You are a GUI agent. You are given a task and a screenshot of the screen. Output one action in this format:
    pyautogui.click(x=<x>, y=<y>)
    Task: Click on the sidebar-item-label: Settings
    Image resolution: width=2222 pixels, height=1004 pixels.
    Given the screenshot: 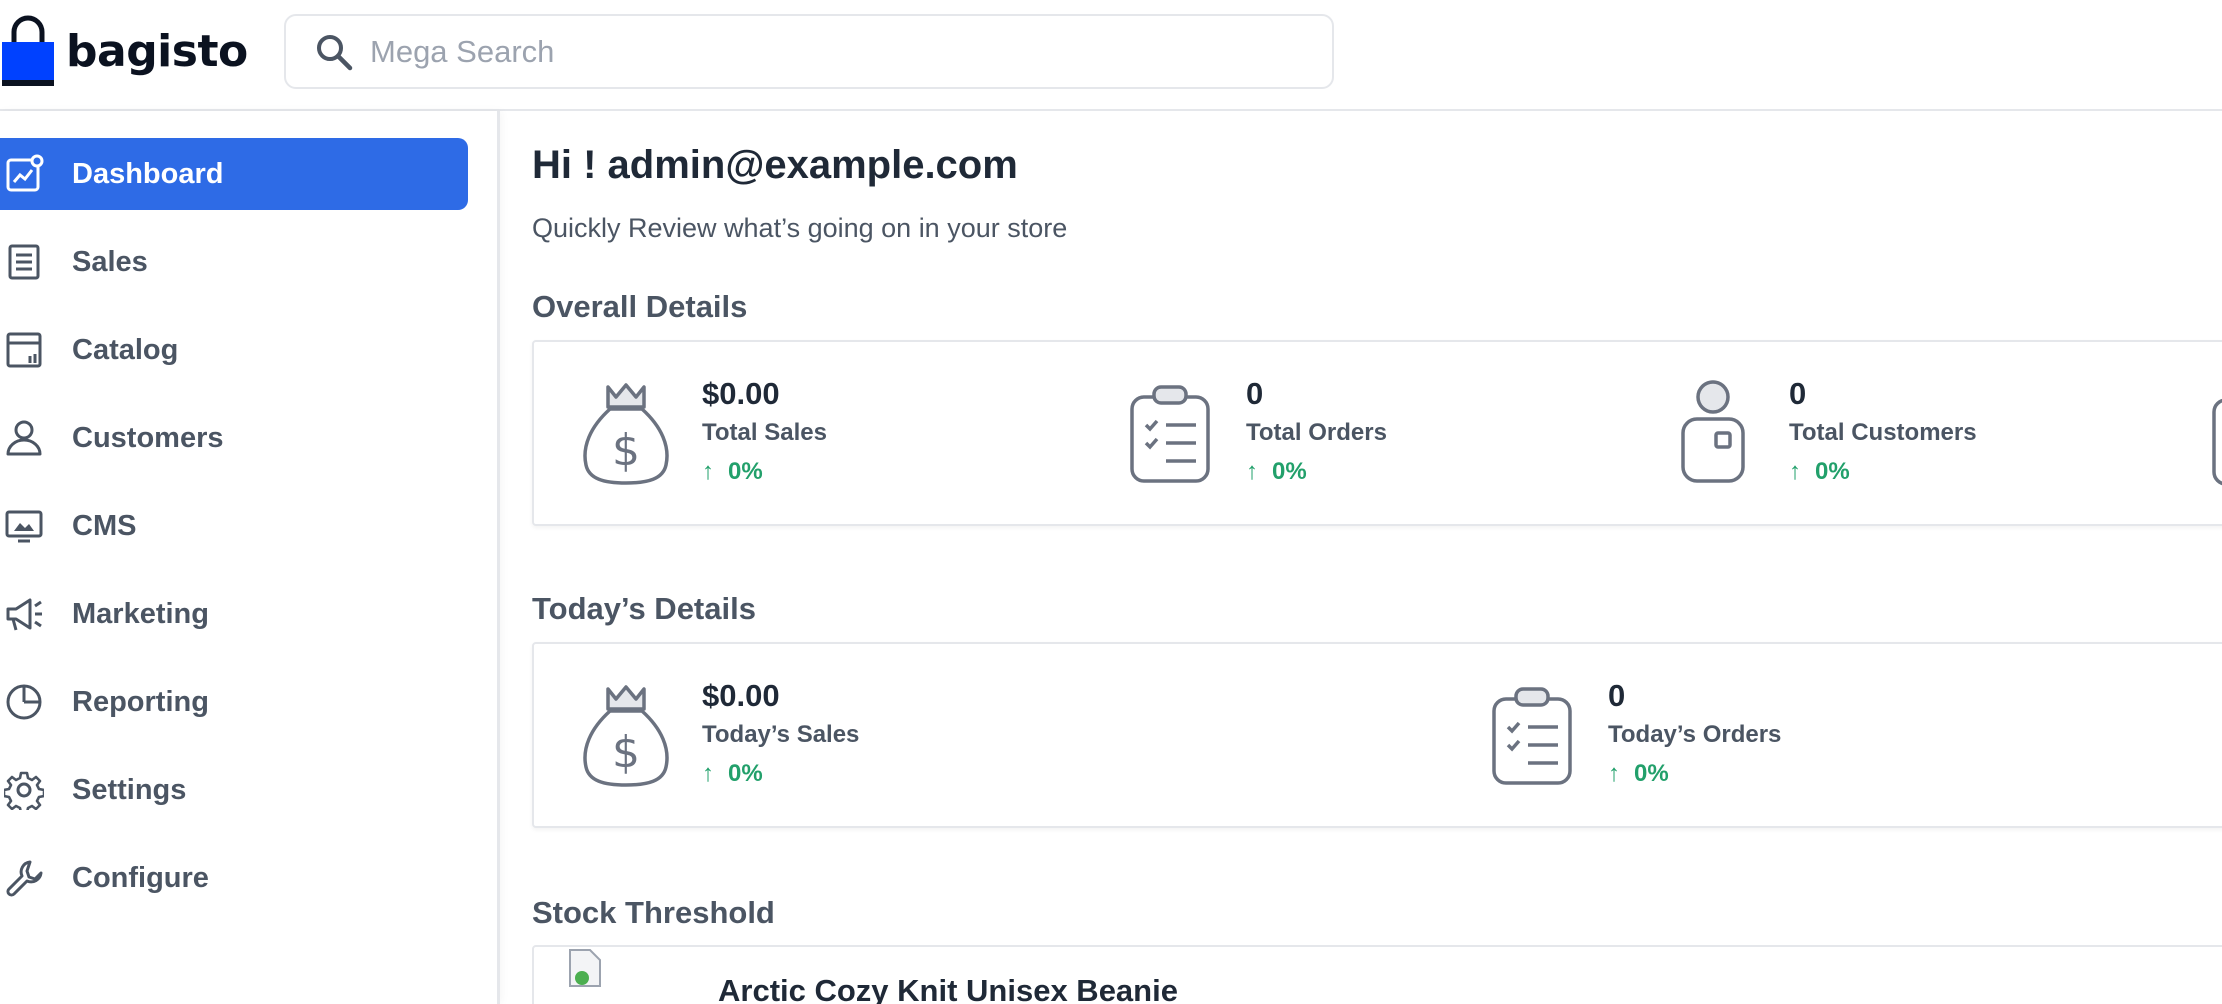 What is the action you would take?
    pyautogui.click(x=129, y=789)
    